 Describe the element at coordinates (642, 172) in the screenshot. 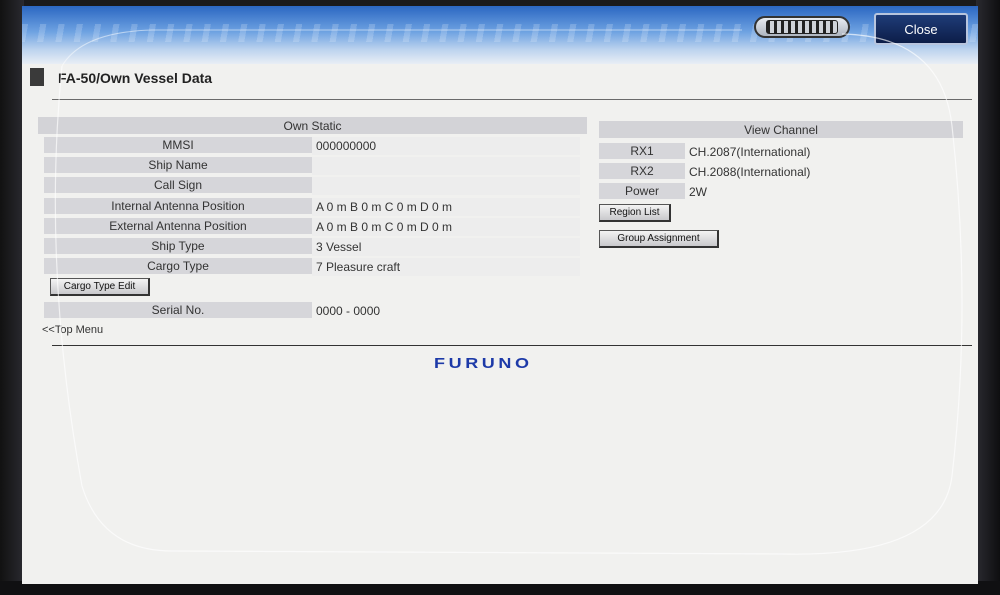

I see `rx2-label: RX2` at that location.